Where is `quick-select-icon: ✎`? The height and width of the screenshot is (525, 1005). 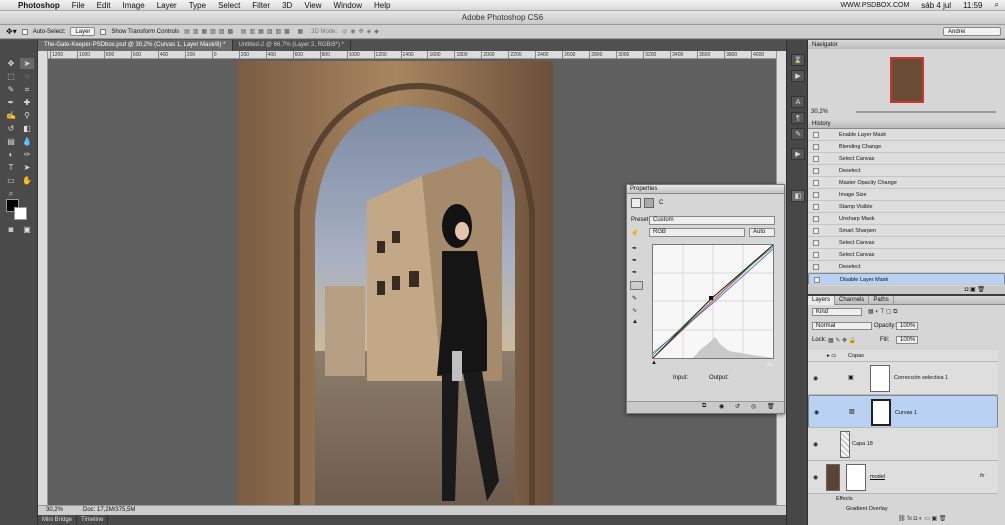
quick-select-icon: ✎ is located at coordinates (11, 89).